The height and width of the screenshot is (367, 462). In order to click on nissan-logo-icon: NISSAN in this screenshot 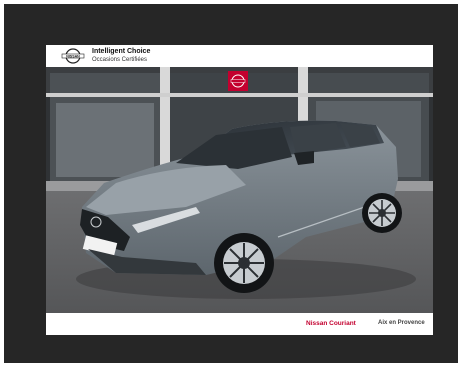, I will do `click(73, 56)`.